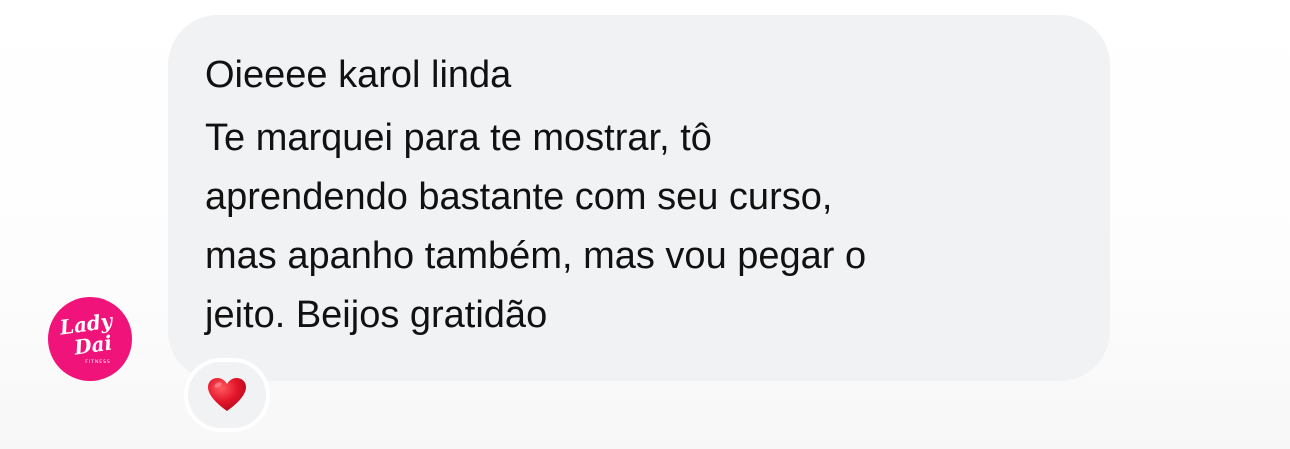  I want to click on red-heart-icon, so click(227, 394).